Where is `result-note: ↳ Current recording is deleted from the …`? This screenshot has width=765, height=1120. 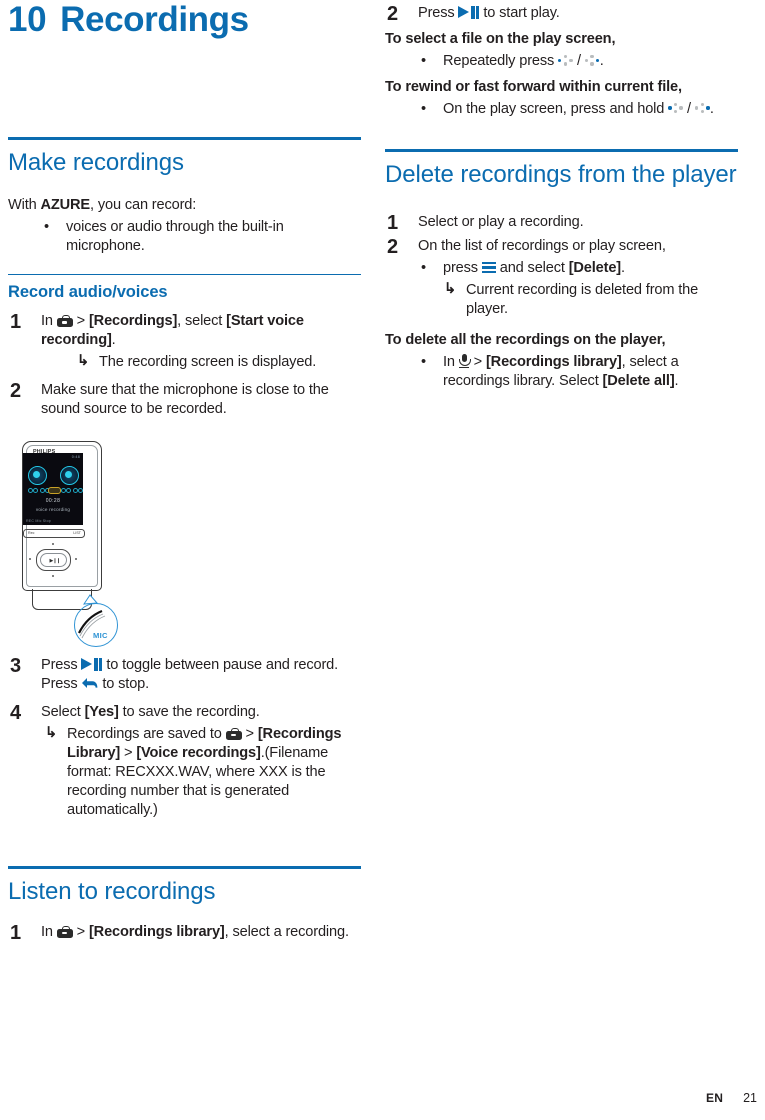
result-note: ↳ Current recording is deleted from the … is located at coordinates (578, 300).